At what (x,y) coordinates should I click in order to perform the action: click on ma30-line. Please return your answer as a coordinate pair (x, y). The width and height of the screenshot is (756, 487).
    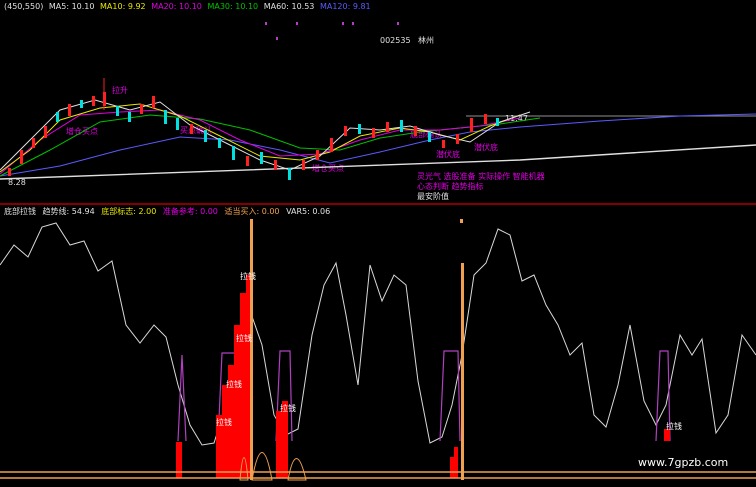
    Looking at the image, I should click on (270, 145).